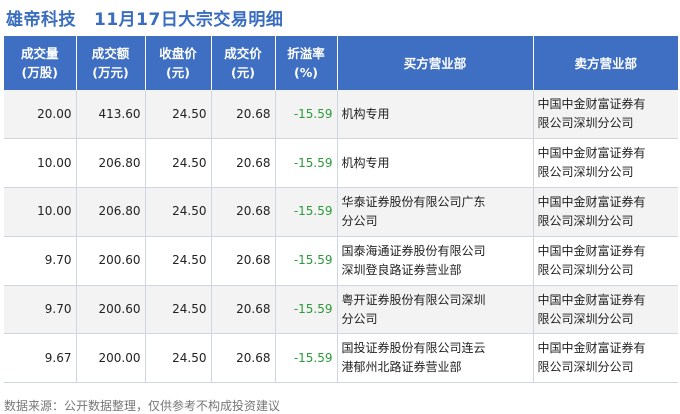  What do you see at coordinates (41, 19) in the screenshot?
I see `stock-name: 雄帝科技` at bounding box center [41, 19].